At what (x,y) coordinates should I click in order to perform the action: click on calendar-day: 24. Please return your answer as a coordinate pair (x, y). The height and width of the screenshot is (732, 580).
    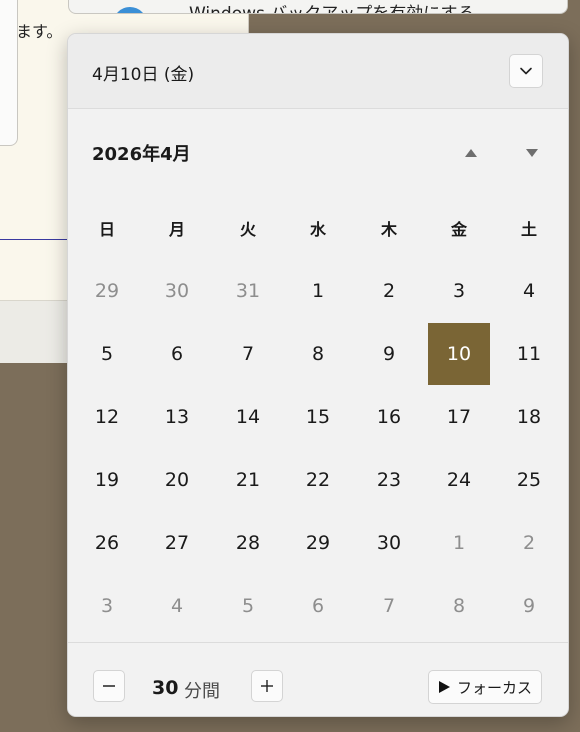
    Looking at the image, I should click on (459, 480).